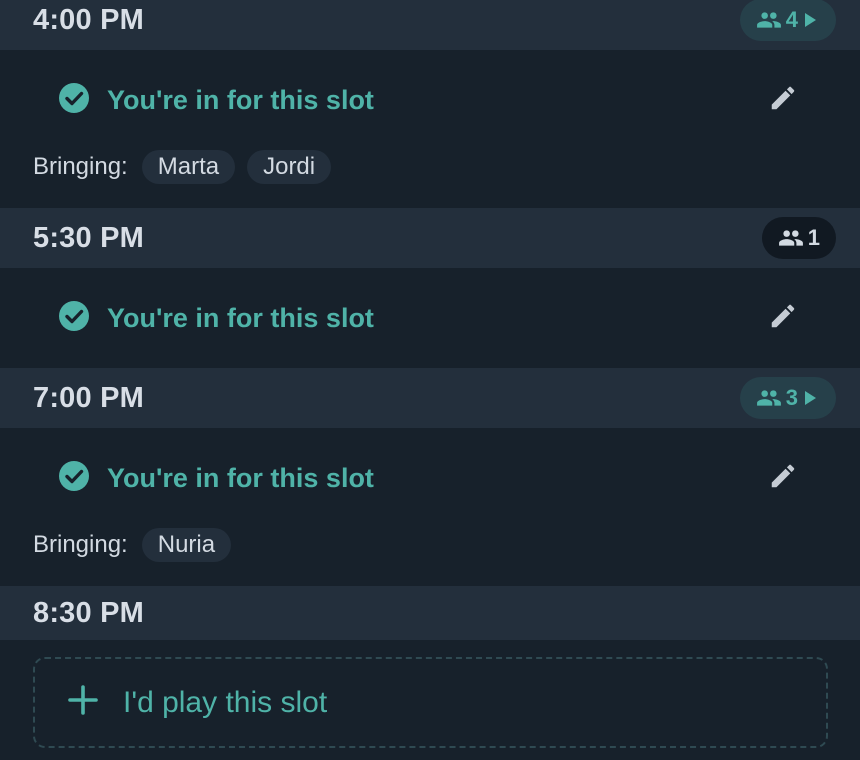 The height and width of the screenshot is (760, 860). I want to click on slot-header-530pm: 5:30 PM 1, so click(430, 238).